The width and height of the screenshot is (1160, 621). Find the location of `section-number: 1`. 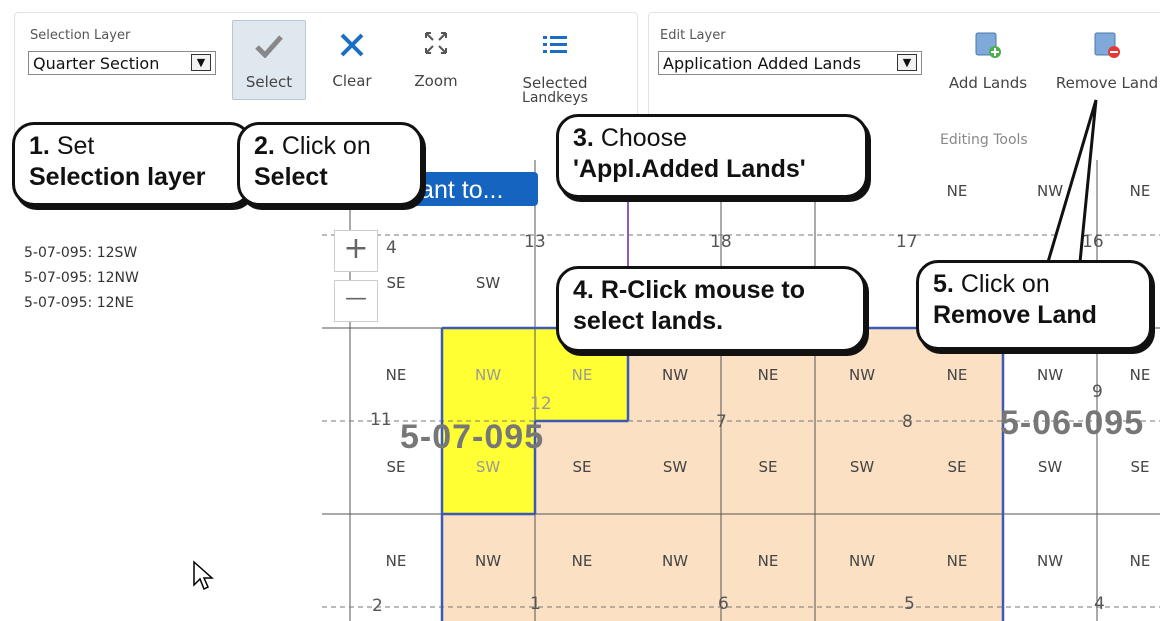

section-number: 1 is located at coordinates (535, 604).